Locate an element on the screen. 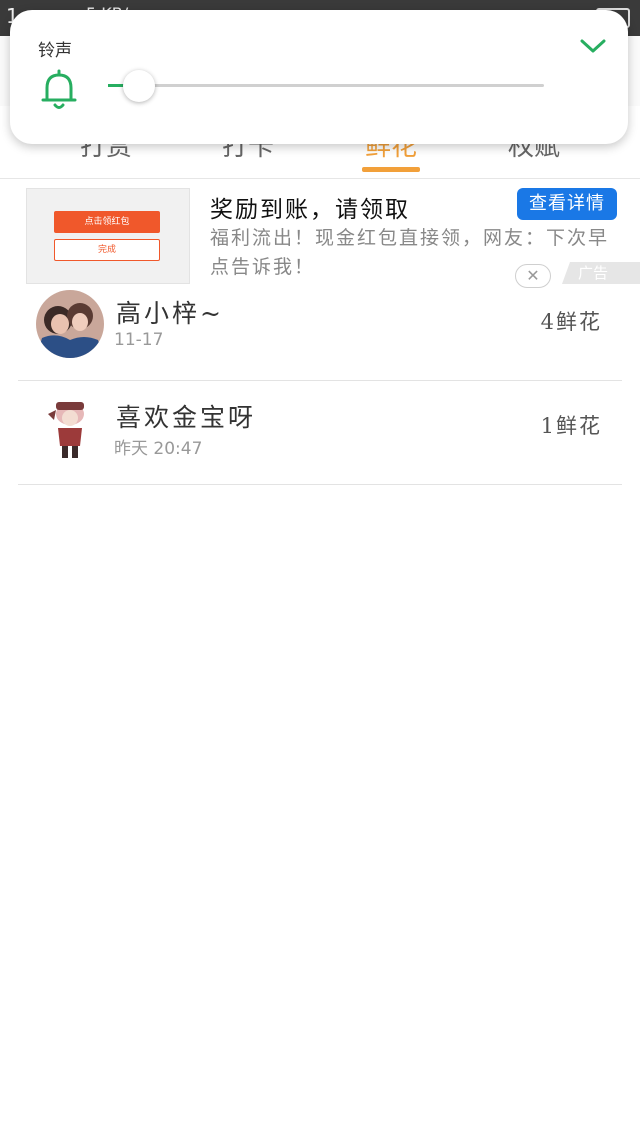 The image size is (640, 1138). chevron-down-icon is located at coordinates (593, 46).